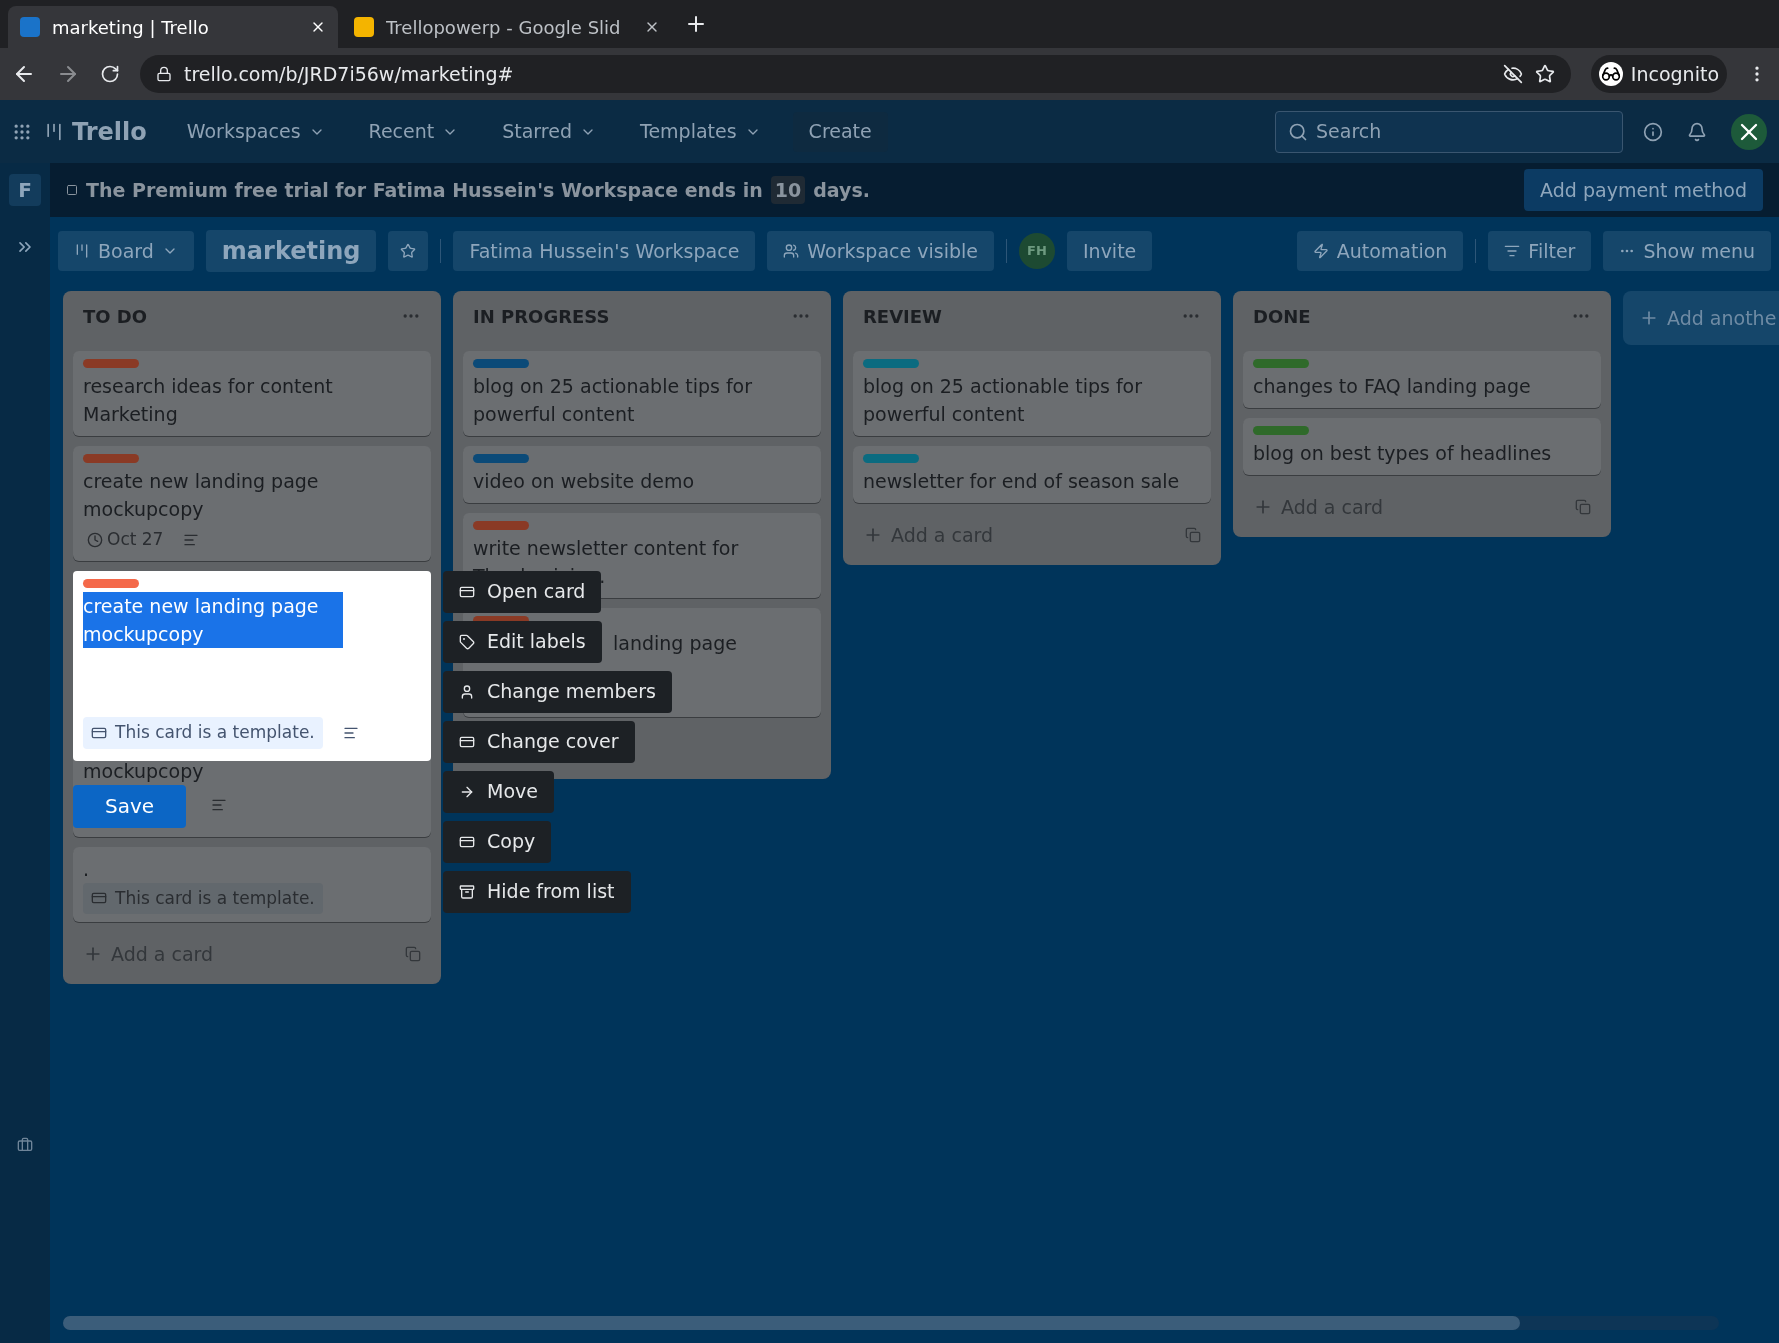 This screenshot has width=1779, height=1343. Describe the element at coordinates (1110, 251) in the screenshot. I see `invite-button: Invite` at that location.